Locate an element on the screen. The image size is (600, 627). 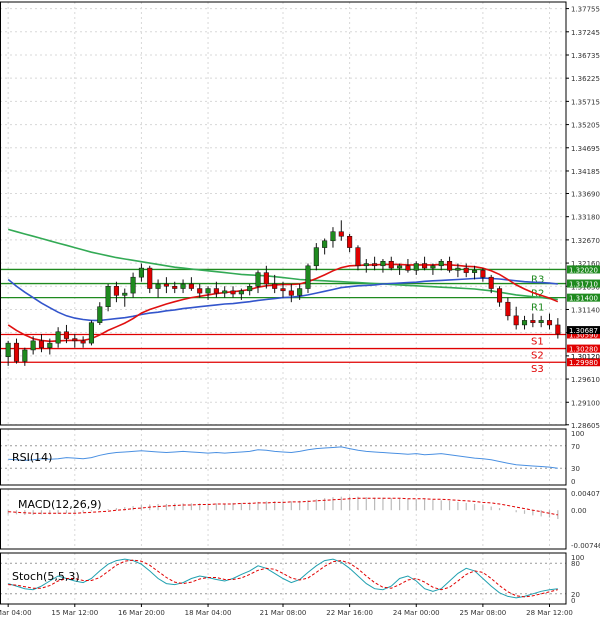
y-tick-label: 1.31140 is located at coordinates (585, 310).